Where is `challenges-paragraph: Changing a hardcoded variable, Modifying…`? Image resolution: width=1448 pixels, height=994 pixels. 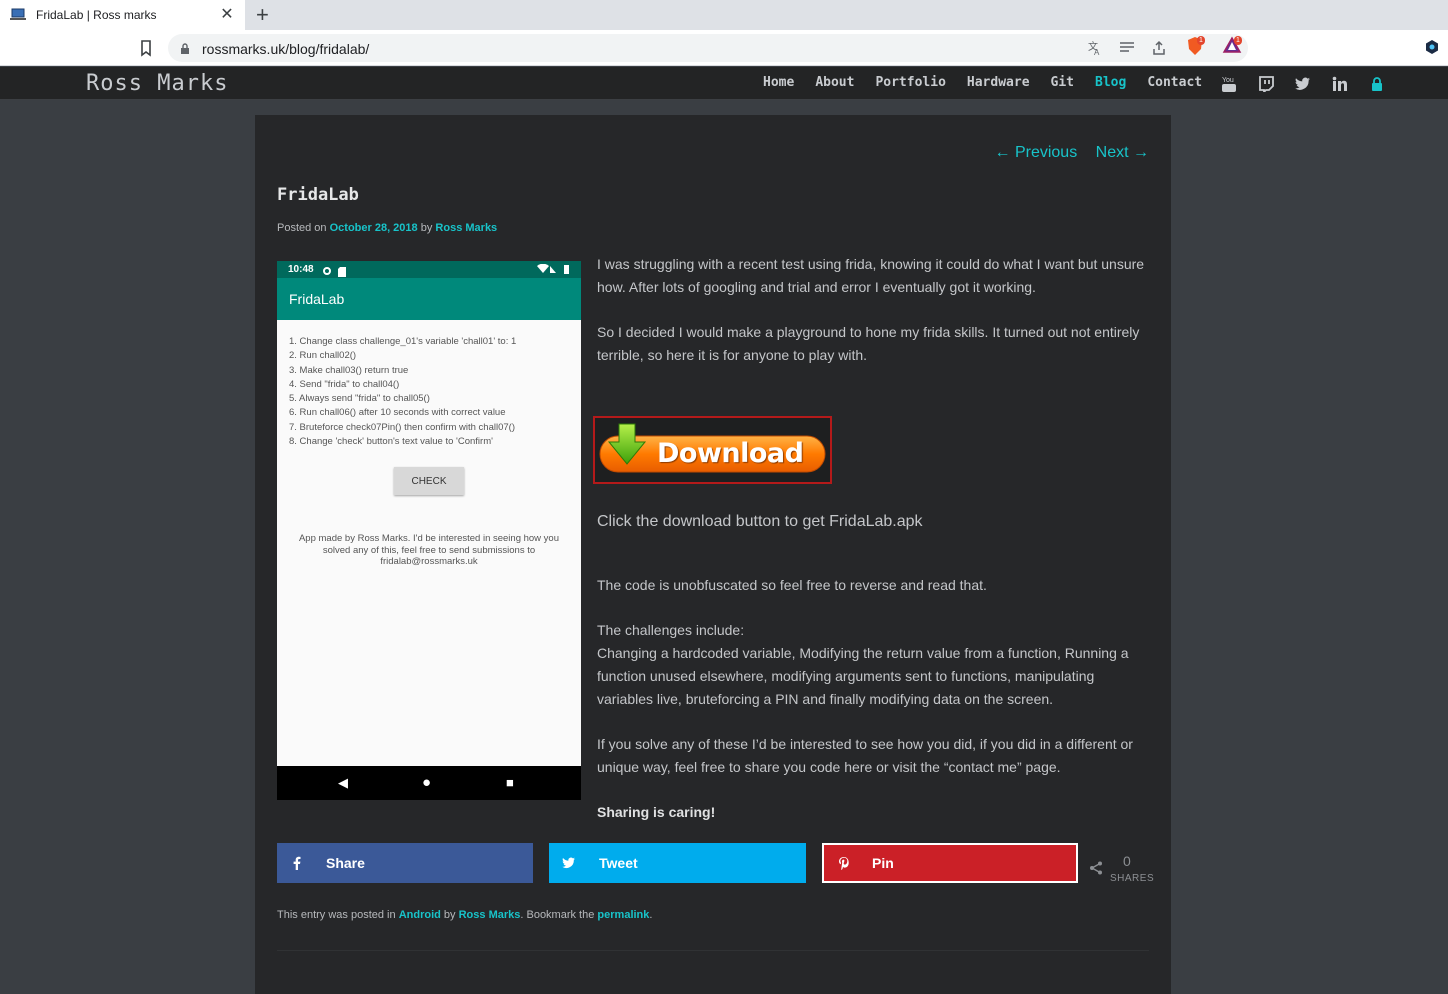
challenges-paragraph: Changing a hardcoded variable, Modifying… is located at coordinates (863, 676).